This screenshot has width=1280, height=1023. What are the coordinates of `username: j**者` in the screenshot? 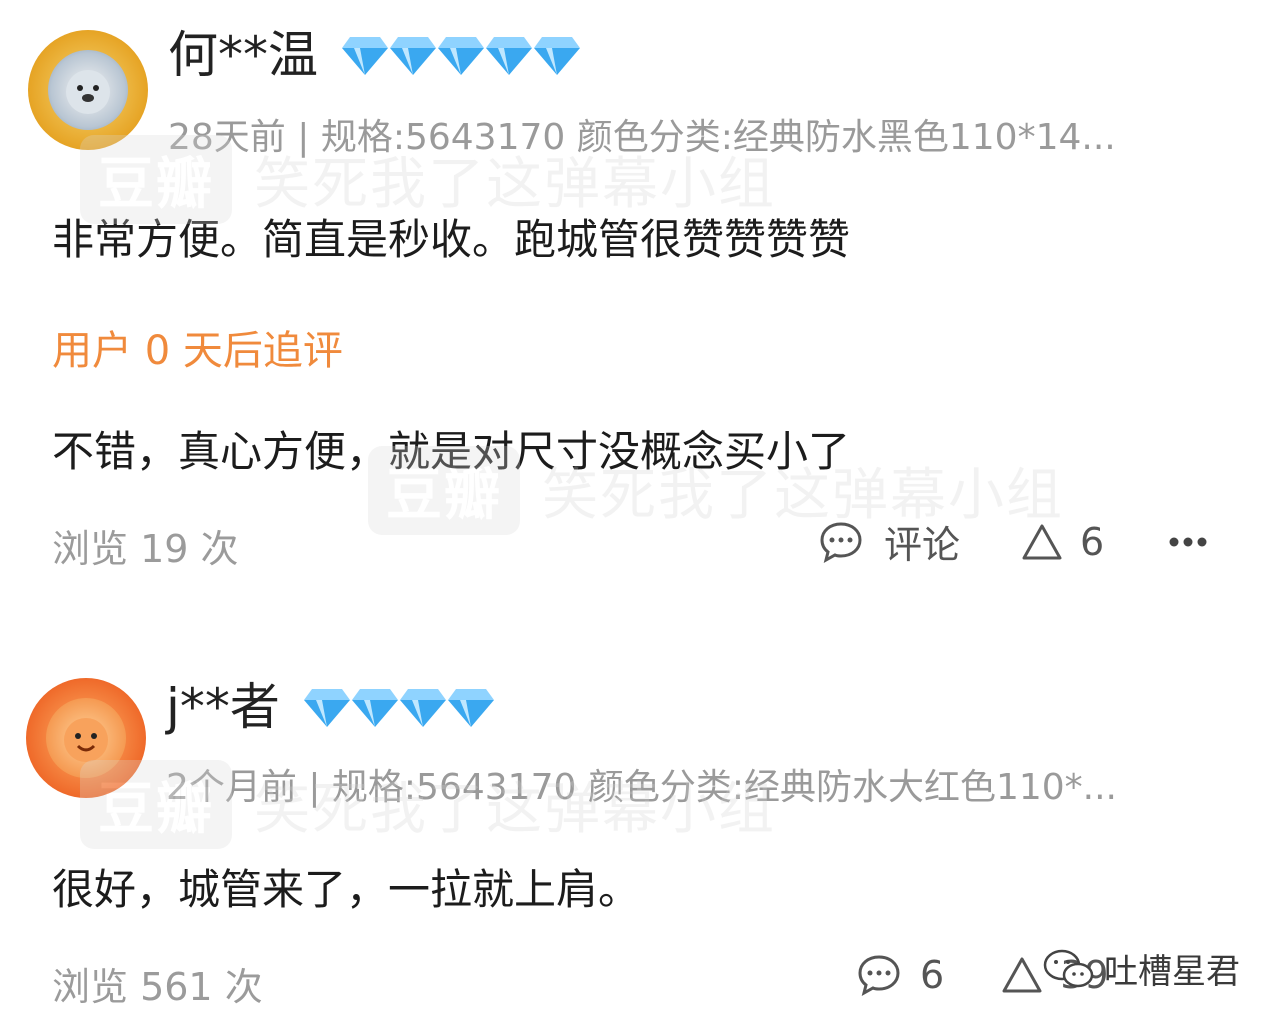 It's located at (223, 707).